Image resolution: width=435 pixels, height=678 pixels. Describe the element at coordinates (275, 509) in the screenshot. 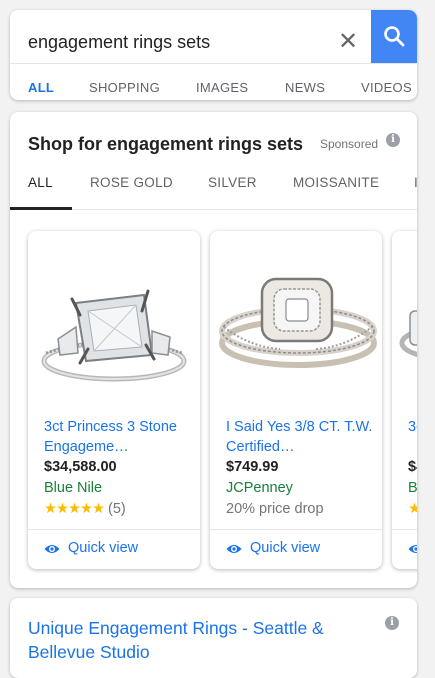

I see `product-price-drop: 20% price drop` at that location.